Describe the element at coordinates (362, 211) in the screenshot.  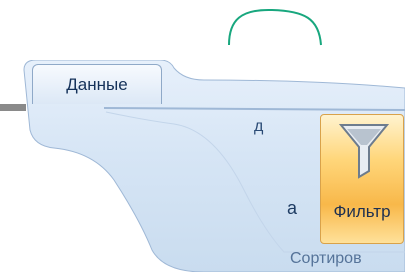
I see `filter-button-label: Фильтр` at that location.